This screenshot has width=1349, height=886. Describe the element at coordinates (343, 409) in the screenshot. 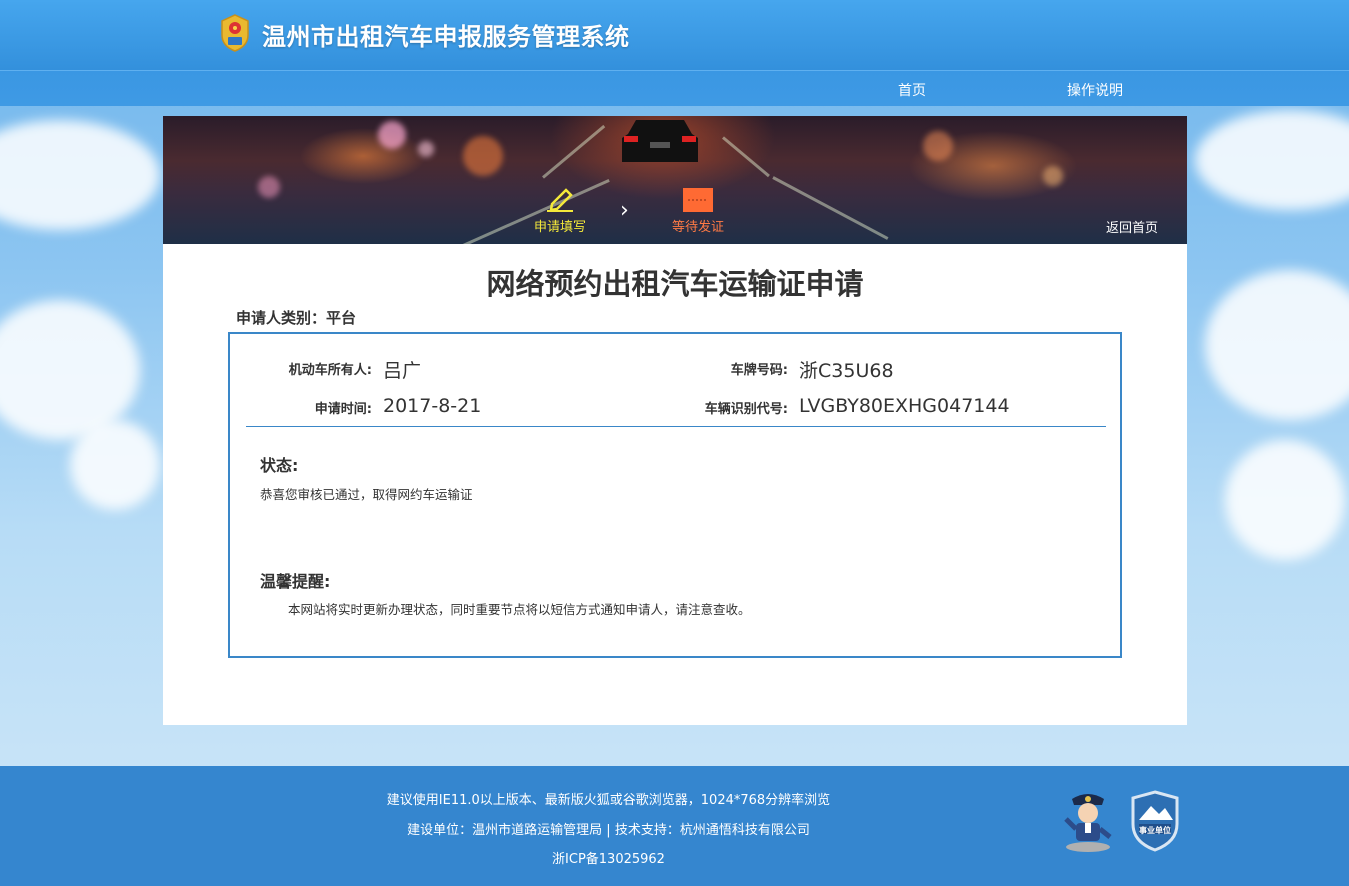

I see `apply-date-label: 申请时间:` at that location.